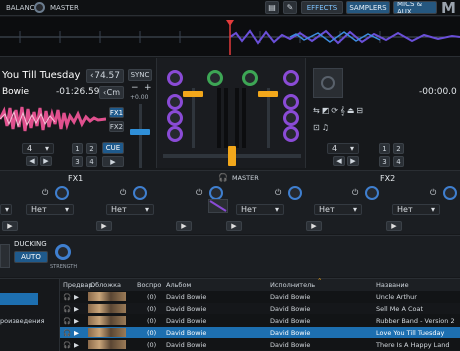 The width and height of the screenshot is (460, 351). Describe the element at coordinates (45, 193) in the screenshot. I see `fx-power-1: ⏻` at that location.